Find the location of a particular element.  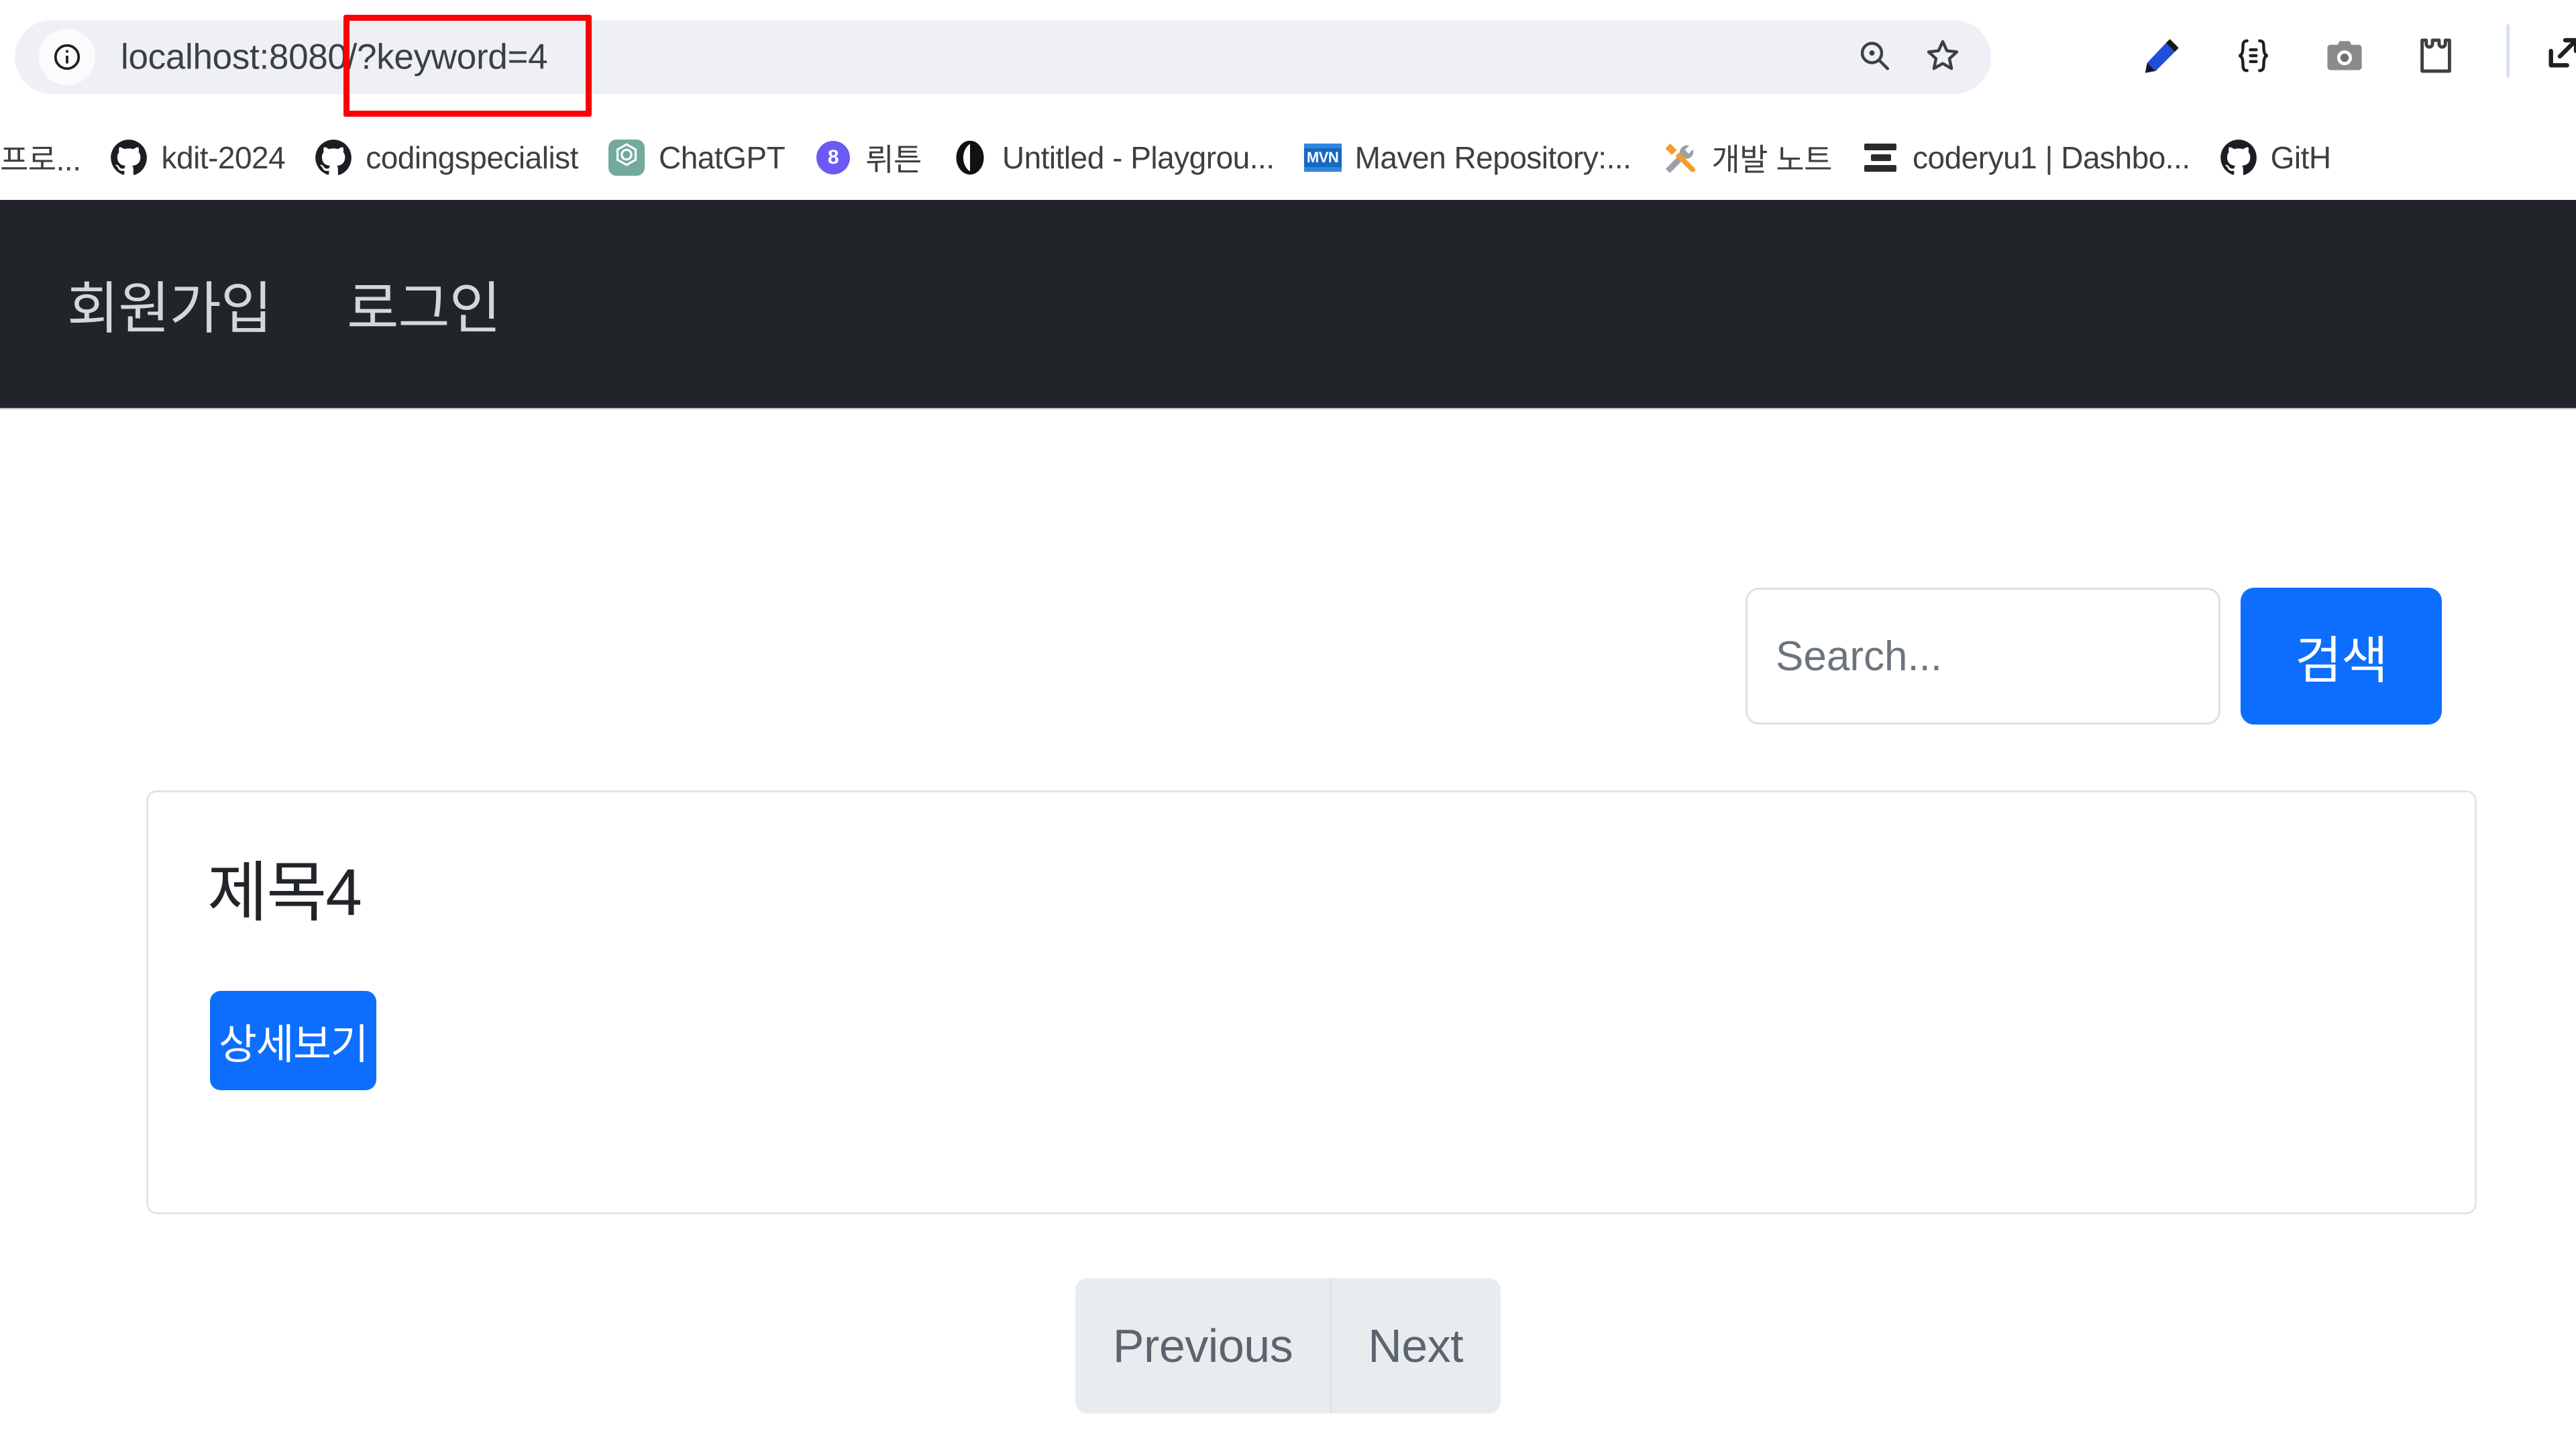

toolbar-divider is located at coordinates (2508, 51).